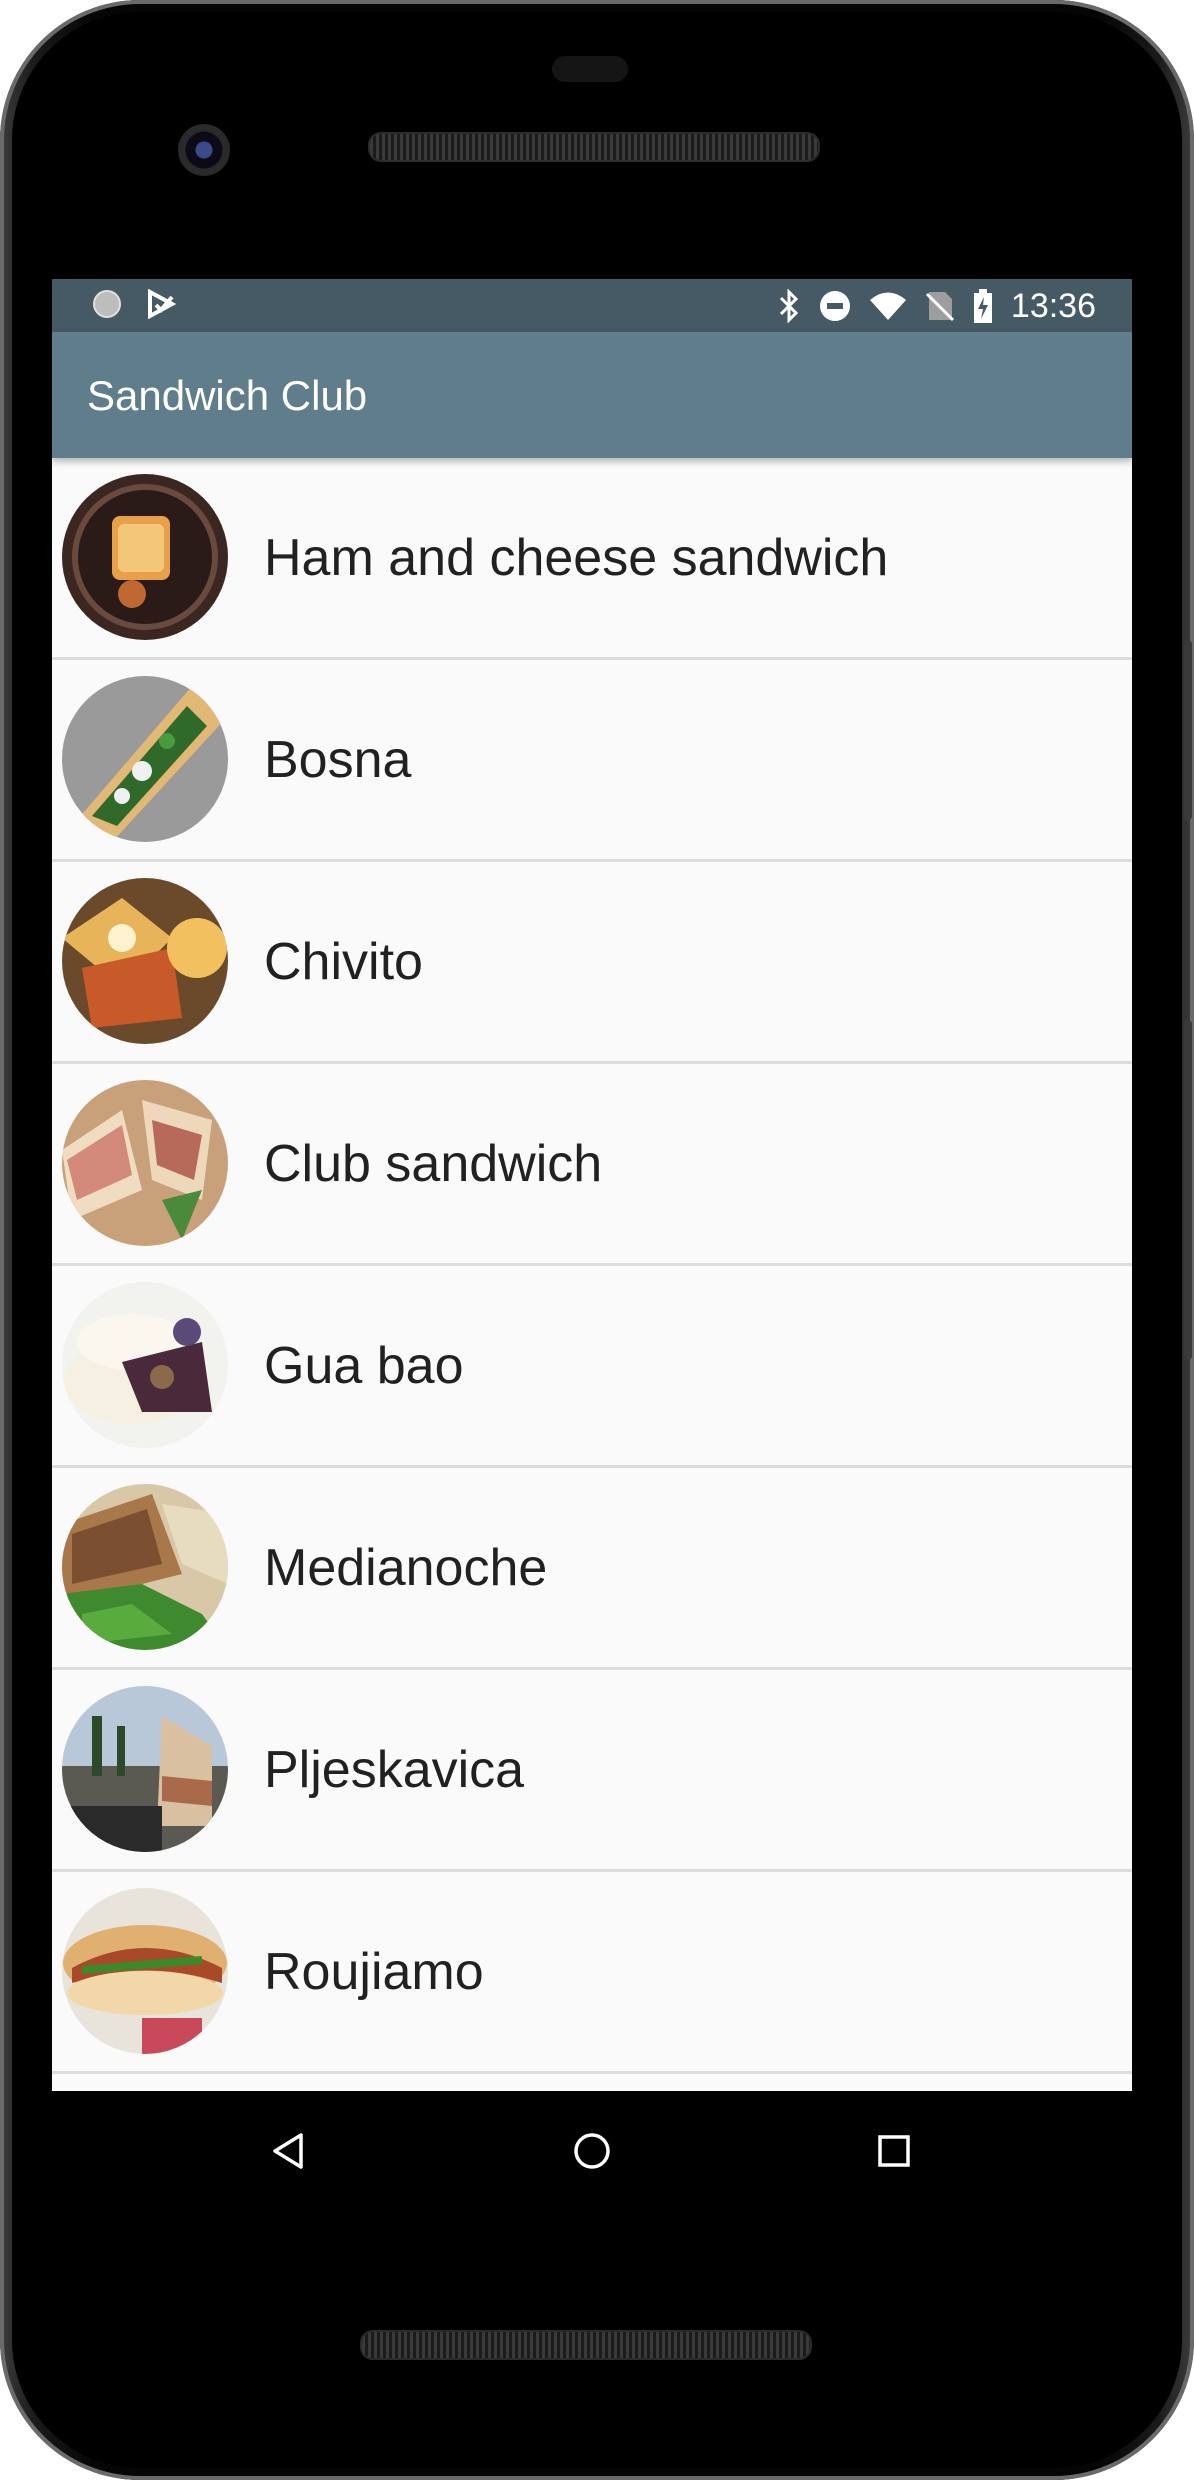 Image resolution: width=1194 pixels, height=2480 pixels. I want to click on list-item: Roujiamo, so click(592, 1973).